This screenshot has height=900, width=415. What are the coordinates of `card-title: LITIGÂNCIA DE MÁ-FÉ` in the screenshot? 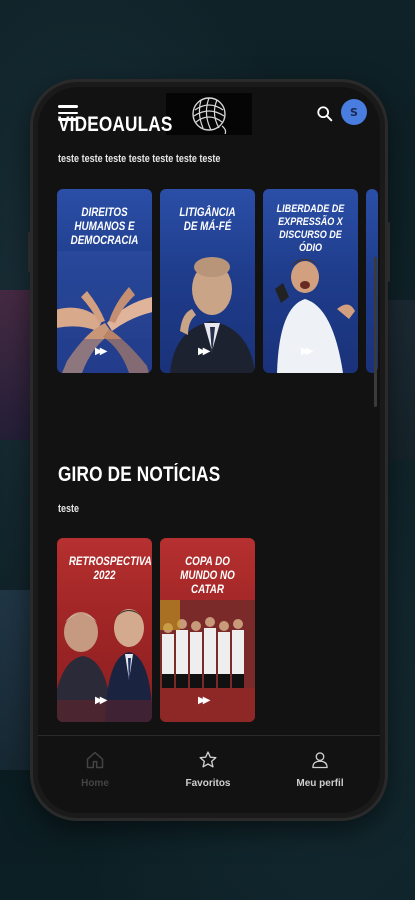 It's located at (207, 219).